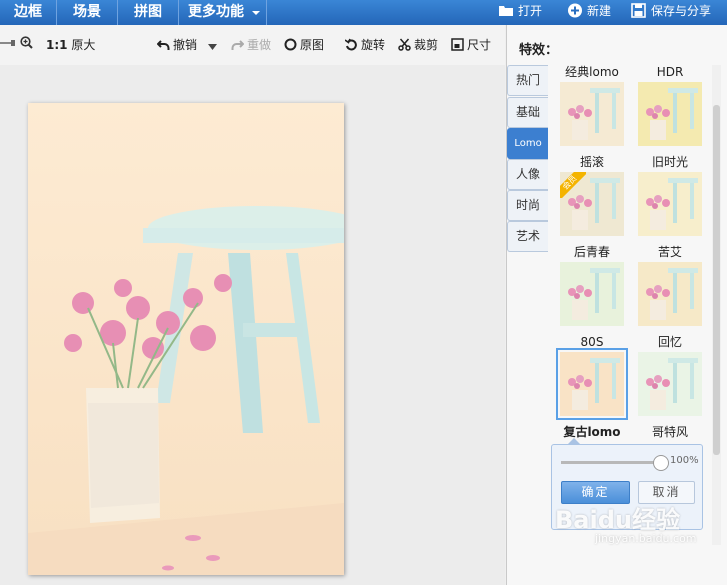  I want to click on baidu-watermark: Baidu经验, so click(617, 520).